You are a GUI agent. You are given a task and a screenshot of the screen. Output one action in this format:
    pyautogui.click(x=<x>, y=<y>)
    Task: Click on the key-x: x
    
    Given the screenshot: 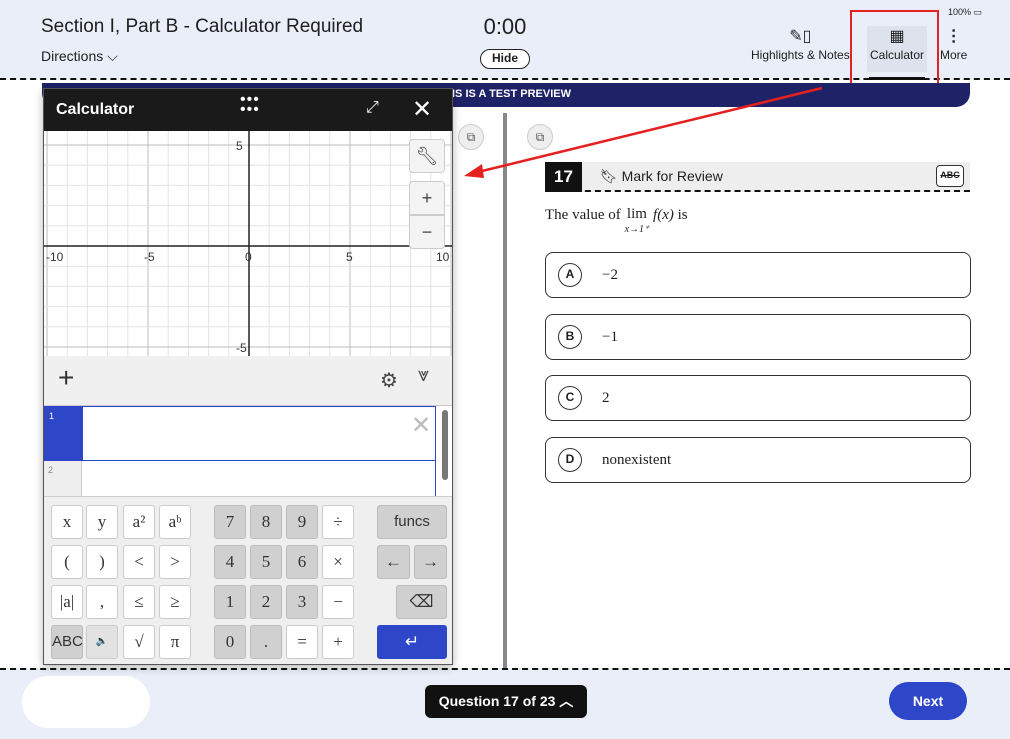 What is the action you would take?
    pyautogui.click(x=67, y=522)
    